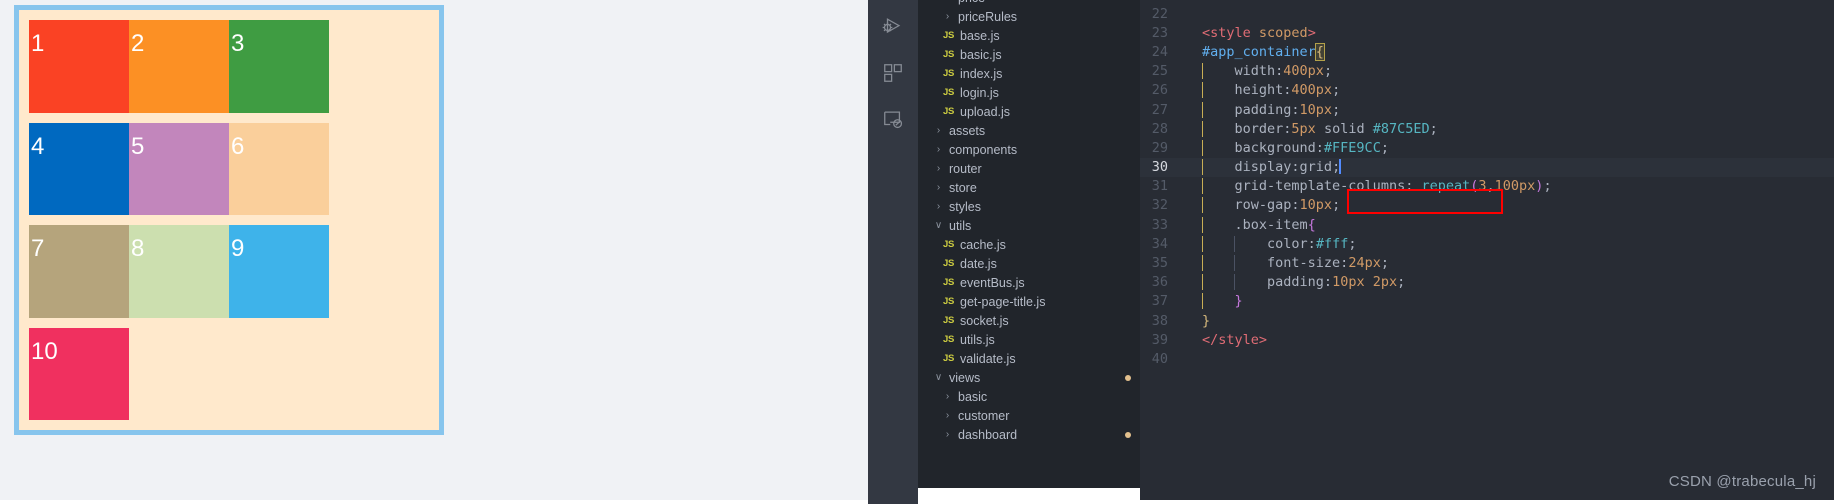  Describe the element at coordinates (1487, 90) in the screenshot. I see `code-line: 26 height:400px;` at that location.